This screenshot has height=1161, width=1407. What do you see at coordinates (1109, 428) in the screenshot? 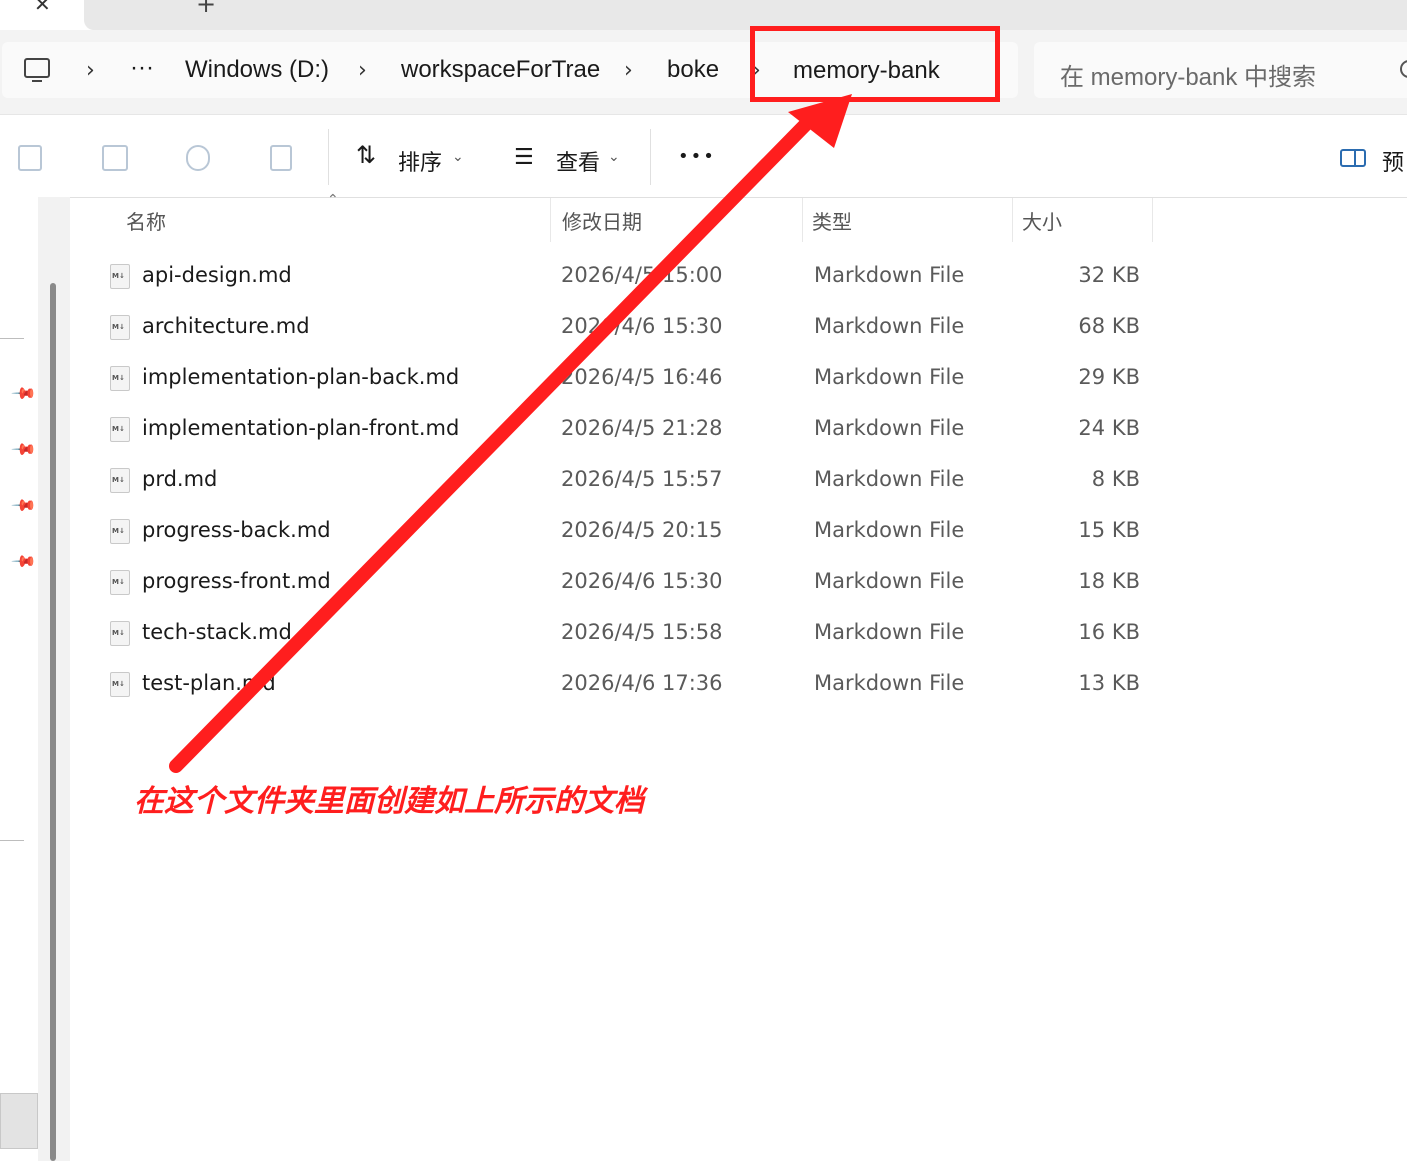
I see `file-size: 24 KB` at bounding box center [1109, 428].